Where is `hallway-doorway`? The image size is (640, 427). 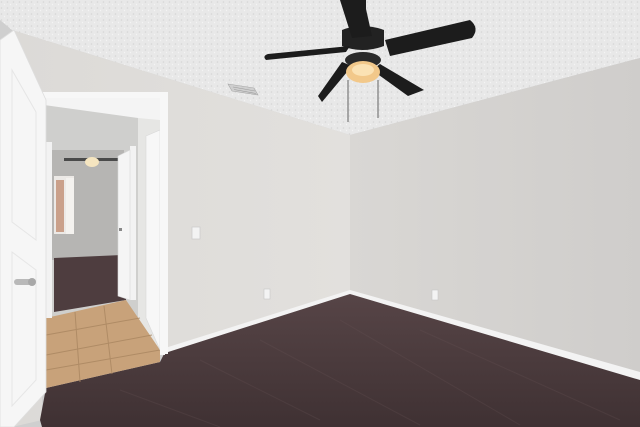
hallway-doorway is located at coordinates (103, 241).